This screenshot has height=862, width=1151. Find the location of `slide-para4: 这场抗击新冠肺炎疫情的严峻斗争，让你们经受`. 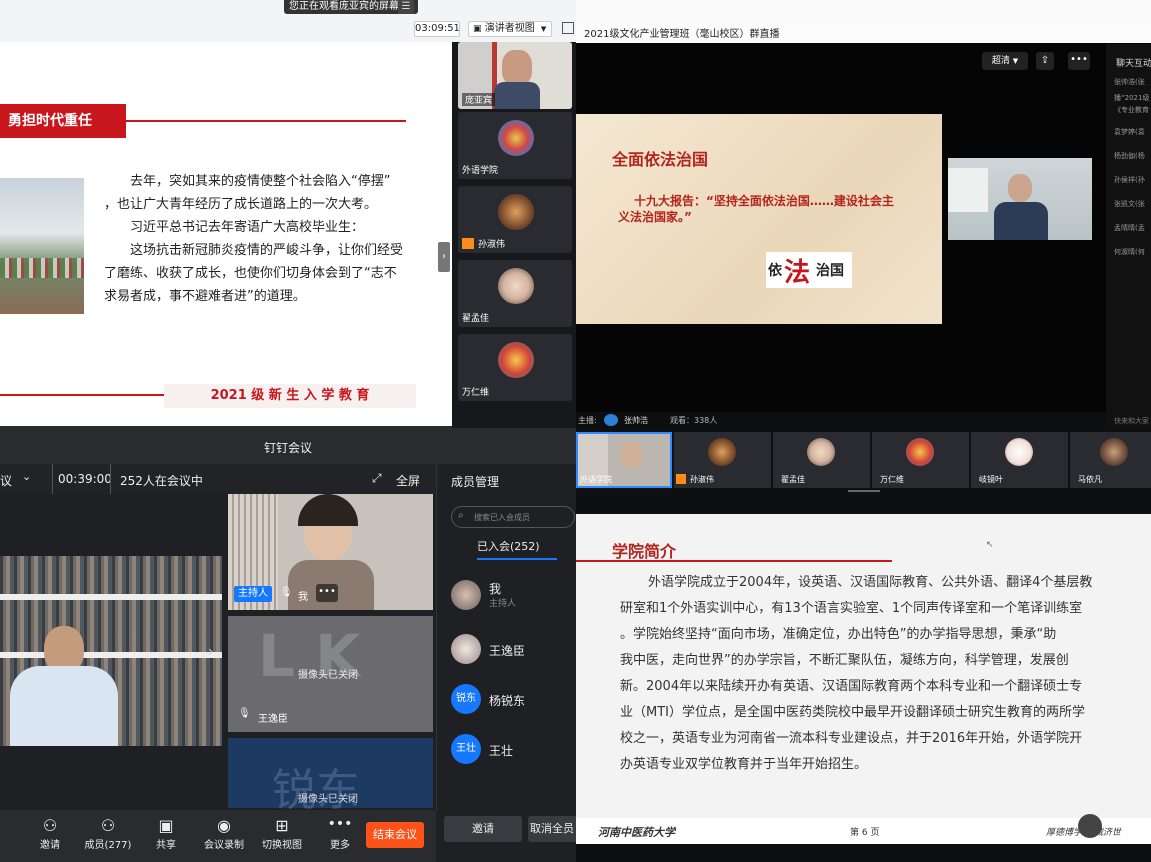

slide-para4: 这场抗击新冠肺炎疫情的严峻斗争，让你们经受 is located at coordinates (267, 250).